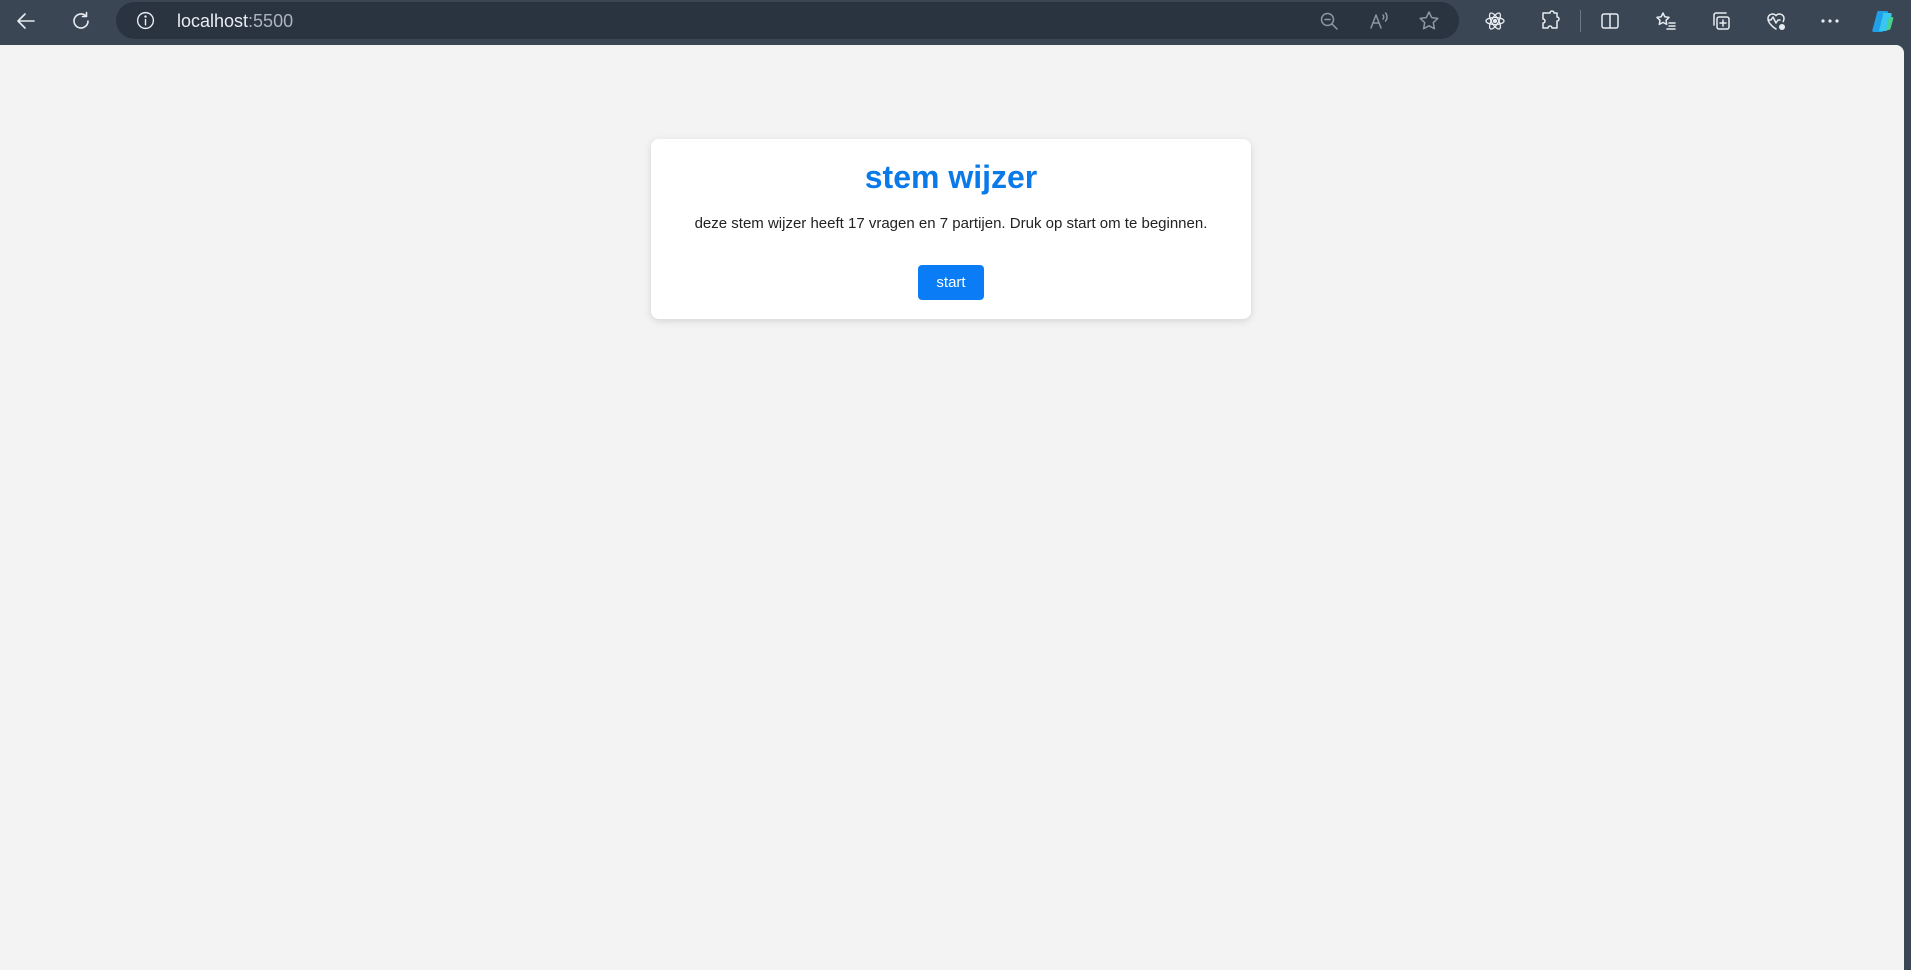  I want to click on favorites-list-icon, so click(1666, 21).